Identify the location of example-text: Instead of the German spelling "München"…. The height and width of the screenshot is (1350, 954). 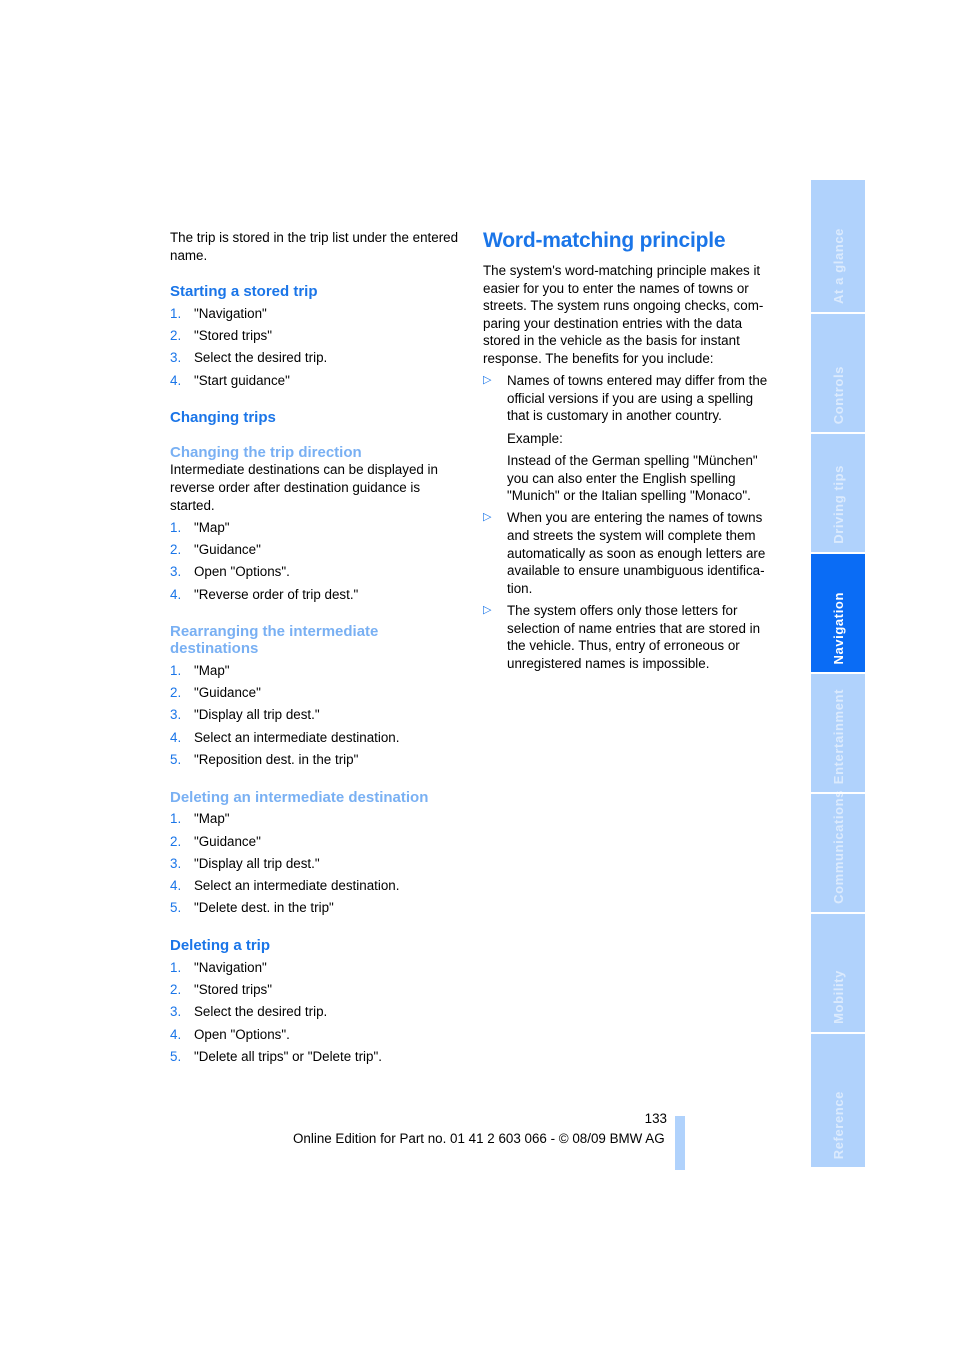
(632, 478).